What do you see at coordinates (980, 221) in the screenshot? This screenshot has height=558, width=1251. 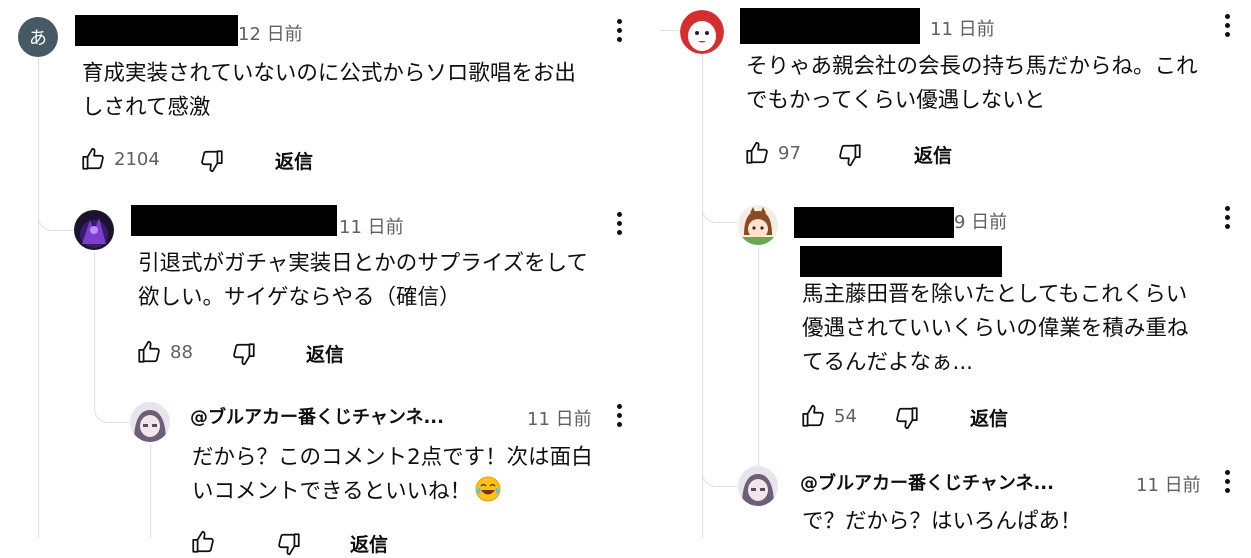 I see `comment-timestamp: 9 日前` at bounding box center [980, 221].